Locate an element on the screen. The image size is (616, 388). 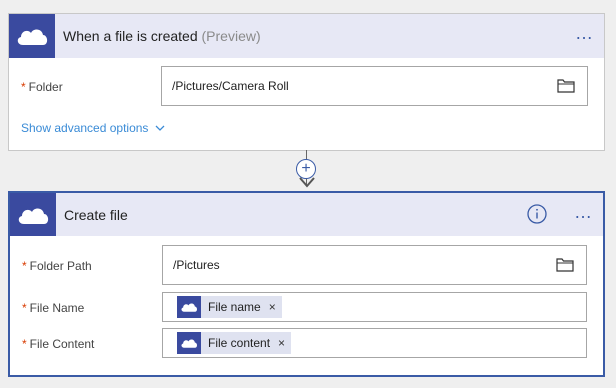
folder-input: /Pictures/Camera Roll is located at coordinates (374, 86).